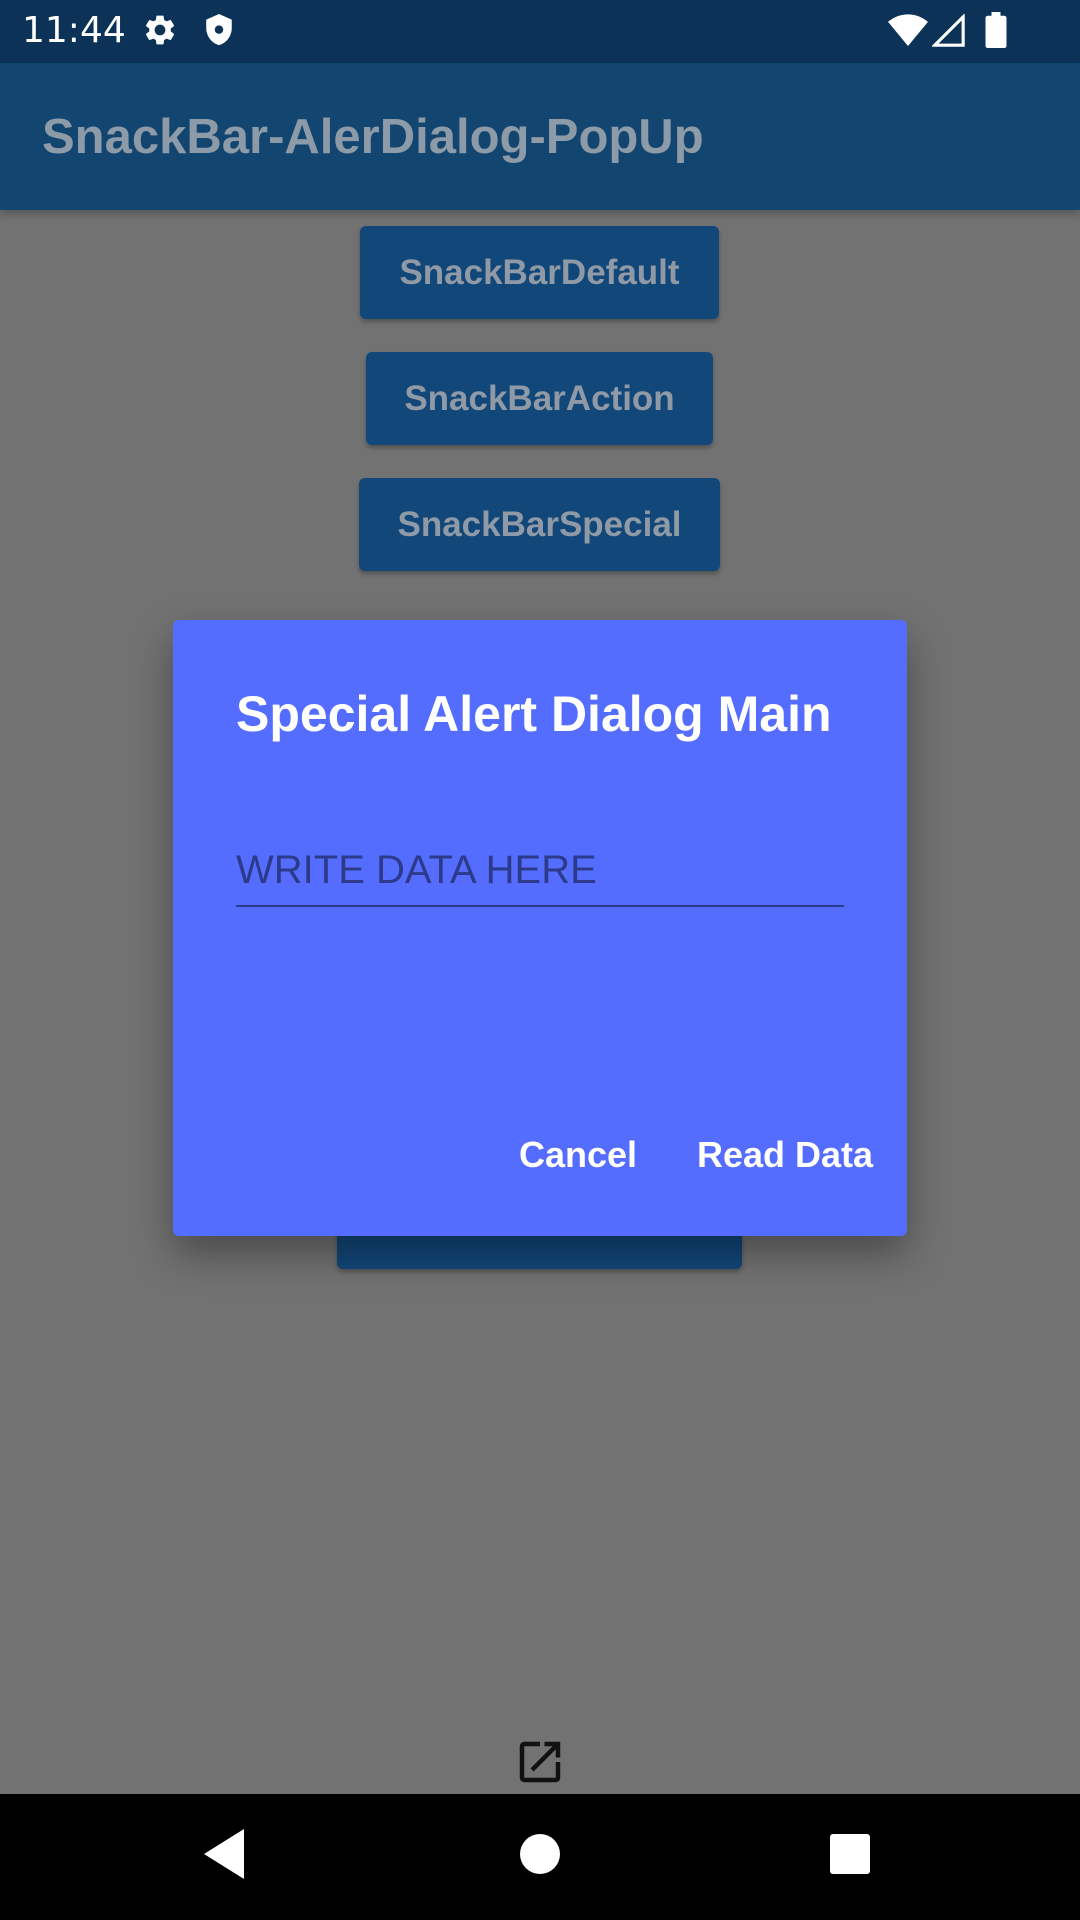 The height and width of the screenshot is (1920, 1080). I want to click on shield-icon, so click(219, 33).